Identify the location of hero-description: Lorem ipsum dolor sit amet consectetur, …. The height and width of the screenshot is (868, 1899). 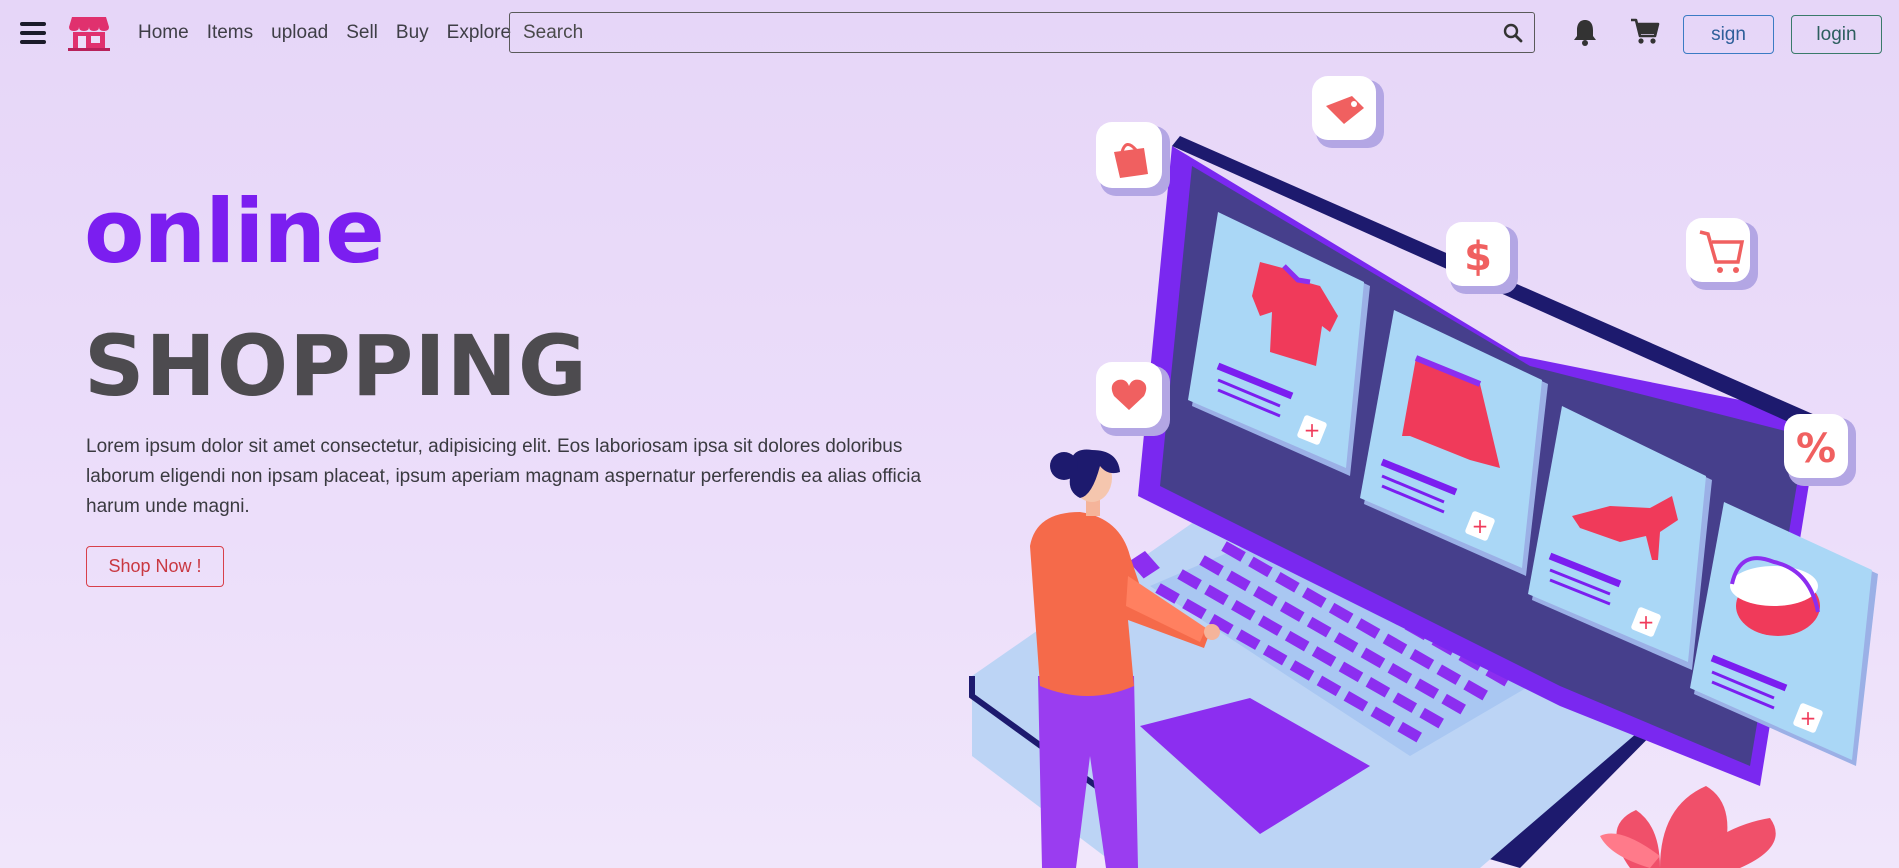
(504, 476).